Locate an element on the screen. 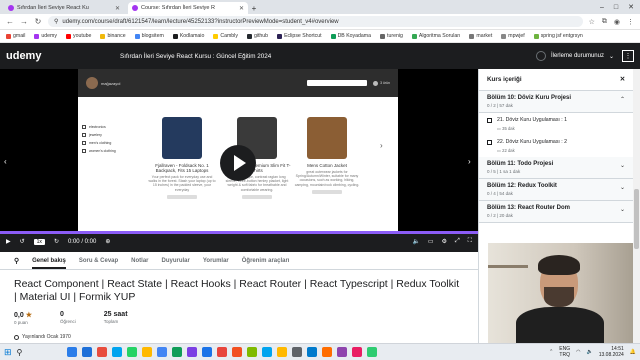  progress-widget: İlerleme durumunuz ⌄ is located at coordinates (574, 56).